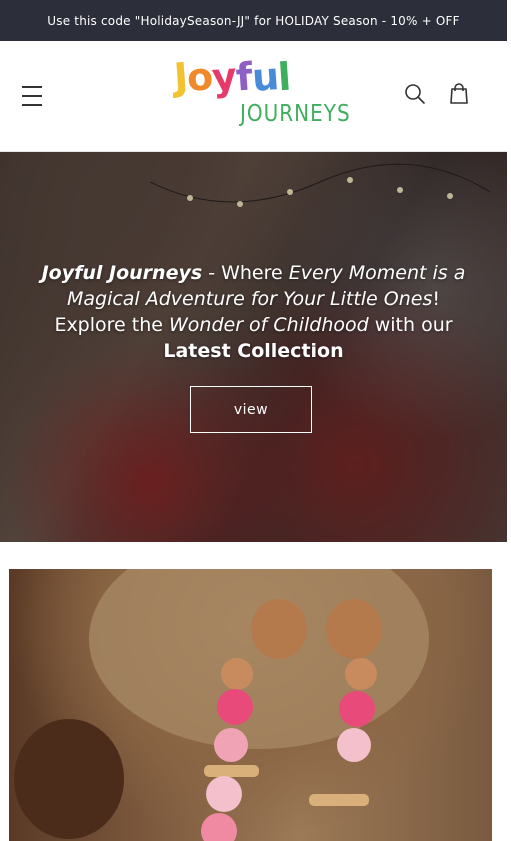 The width and height of the screenshot is (511, 841). Describe the element at coordinates (459, 94) in the screenshot. I see `cart-icon` at that location.